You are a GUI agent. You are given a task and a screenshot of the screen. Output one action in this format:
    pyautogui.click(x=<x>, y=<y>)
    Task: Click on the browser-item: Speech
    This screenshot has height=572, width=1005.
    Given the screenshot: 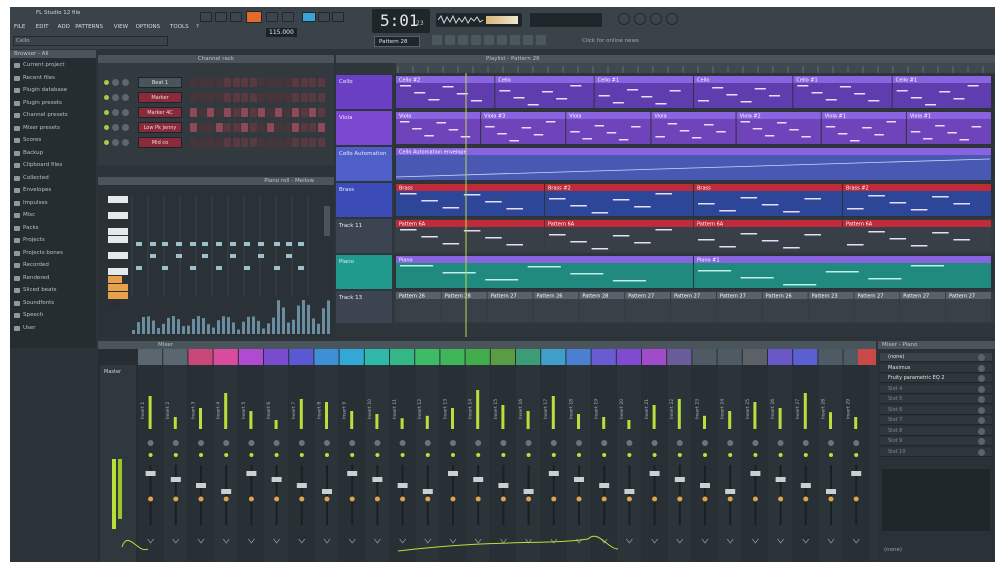 What is the action you would take?
    pyautogui.click(x=54, y=316)
    